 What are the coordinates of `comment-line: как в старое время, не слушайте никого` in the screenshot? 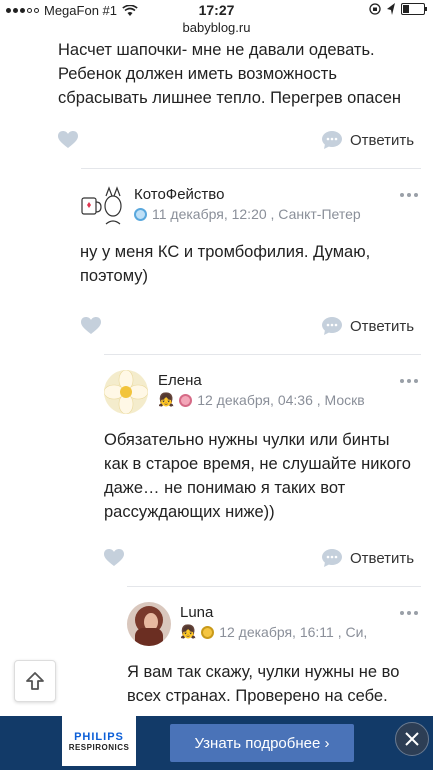 It's located at (257, 464).